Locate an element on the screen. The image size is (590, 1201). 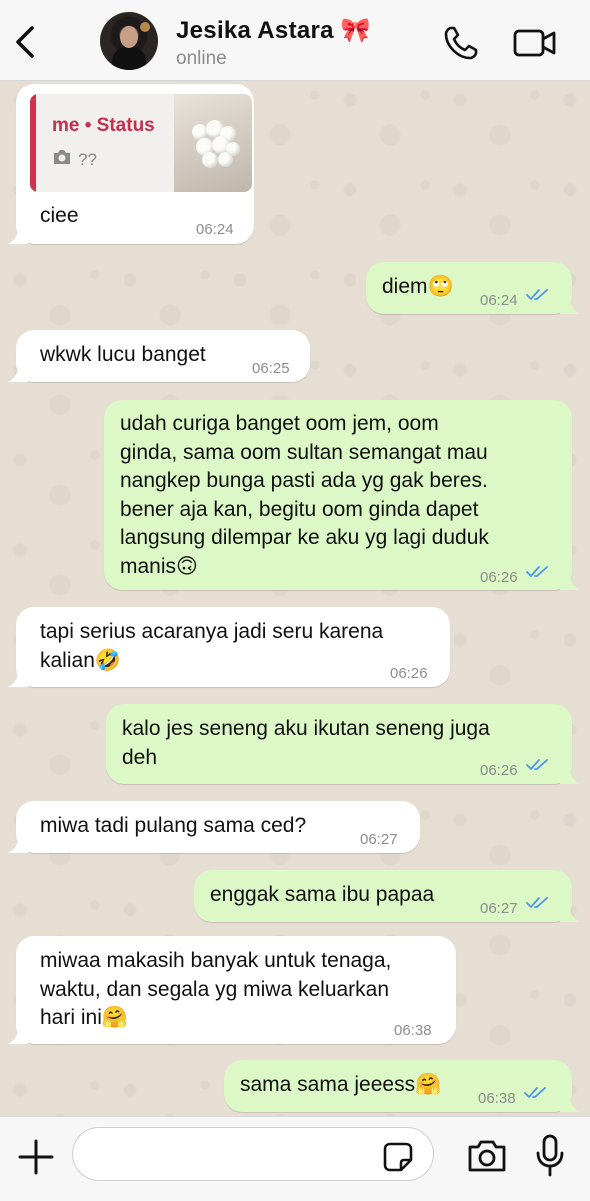
plus-icon is located at coordinates (36, 1157).